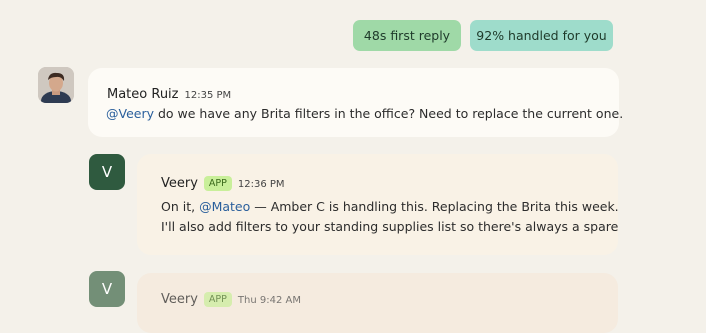  I want to click on first-reply-badge: 48s first reply, so click(407, 35).